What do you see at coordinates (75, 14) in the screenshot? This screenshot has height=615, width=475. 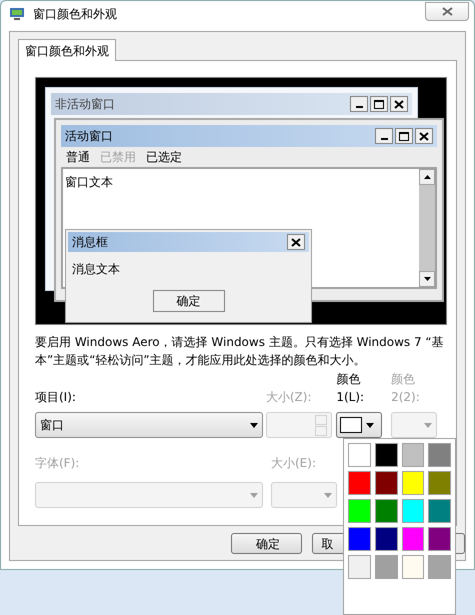 I see `window-title: 窗口颜色和外观` at bounding box center [75, 14].